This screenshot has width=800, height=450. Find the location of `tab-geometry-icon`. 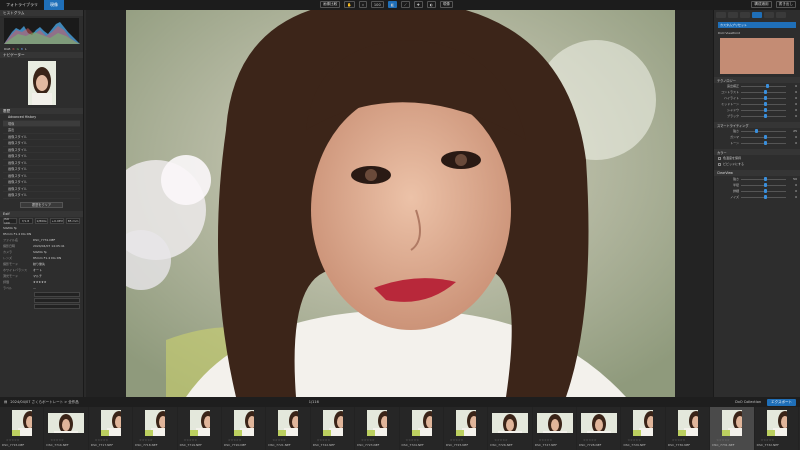

tab-geometry-icon is located at coordinates (757, 15).